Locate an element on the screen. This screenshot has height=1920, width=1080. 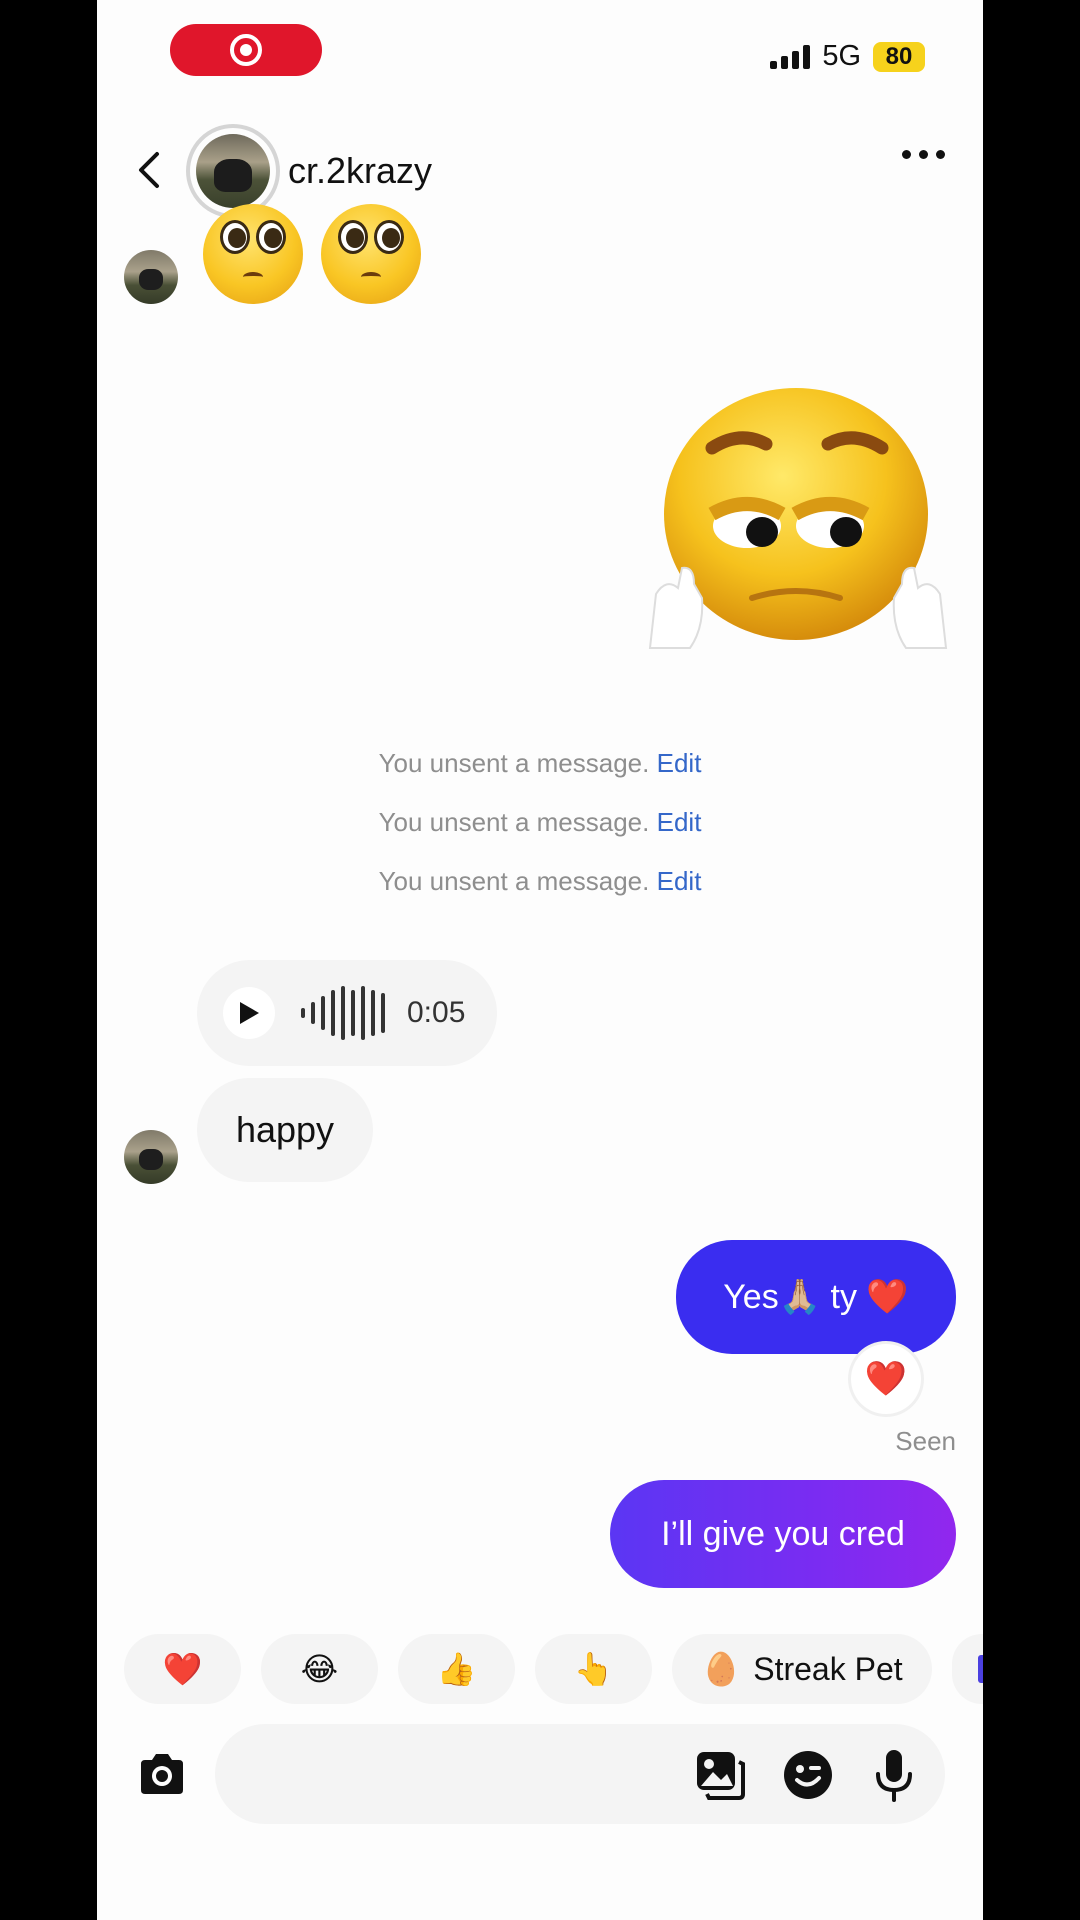
outgoing-message: I’ll give you cred is located at coordinates (783, 1534).